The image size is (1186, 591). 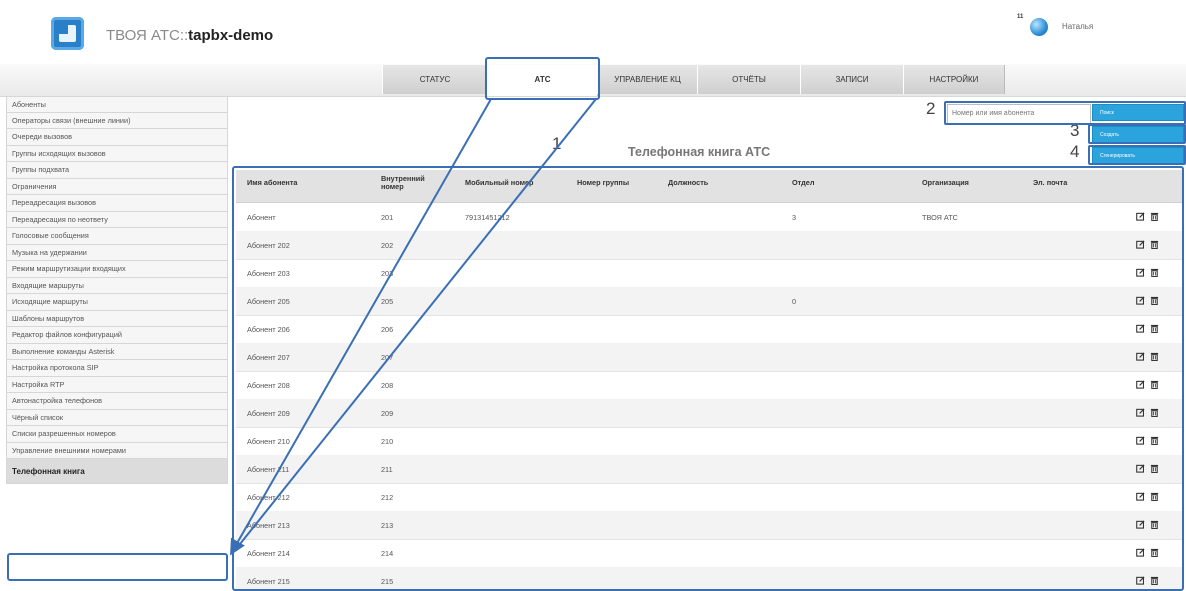 What do you see at coordinates (117, 219) in the screenshot?
I see `sidebar-item: Переадресация по неответу` at bounding box center [117, 219].